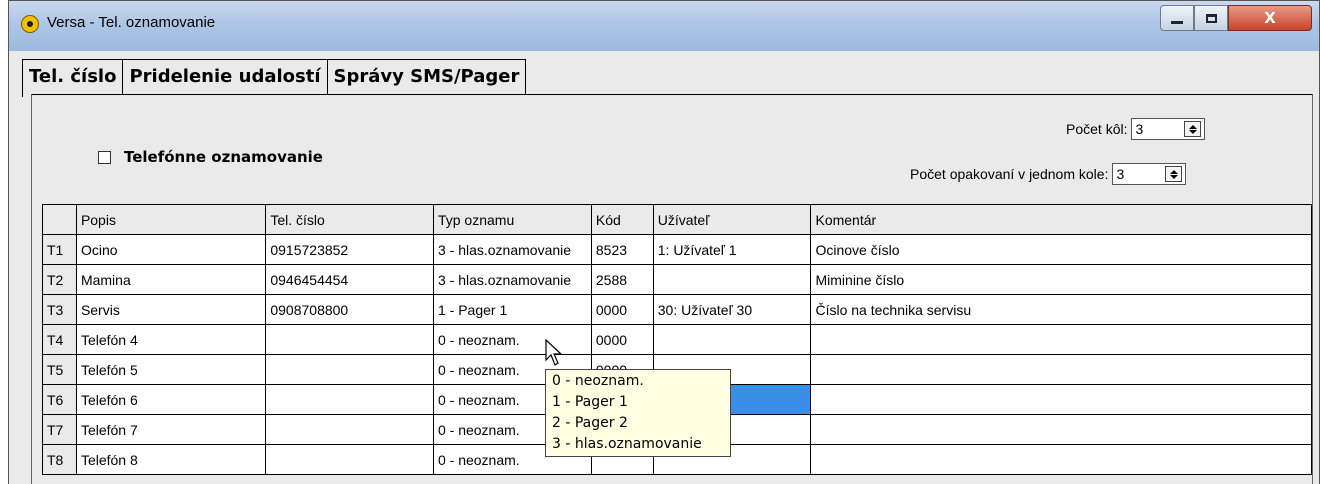  Describe the element at coordinates (349, 309) in the screenshot. I see `tel-cislo-cell: 0908708800` at that location.